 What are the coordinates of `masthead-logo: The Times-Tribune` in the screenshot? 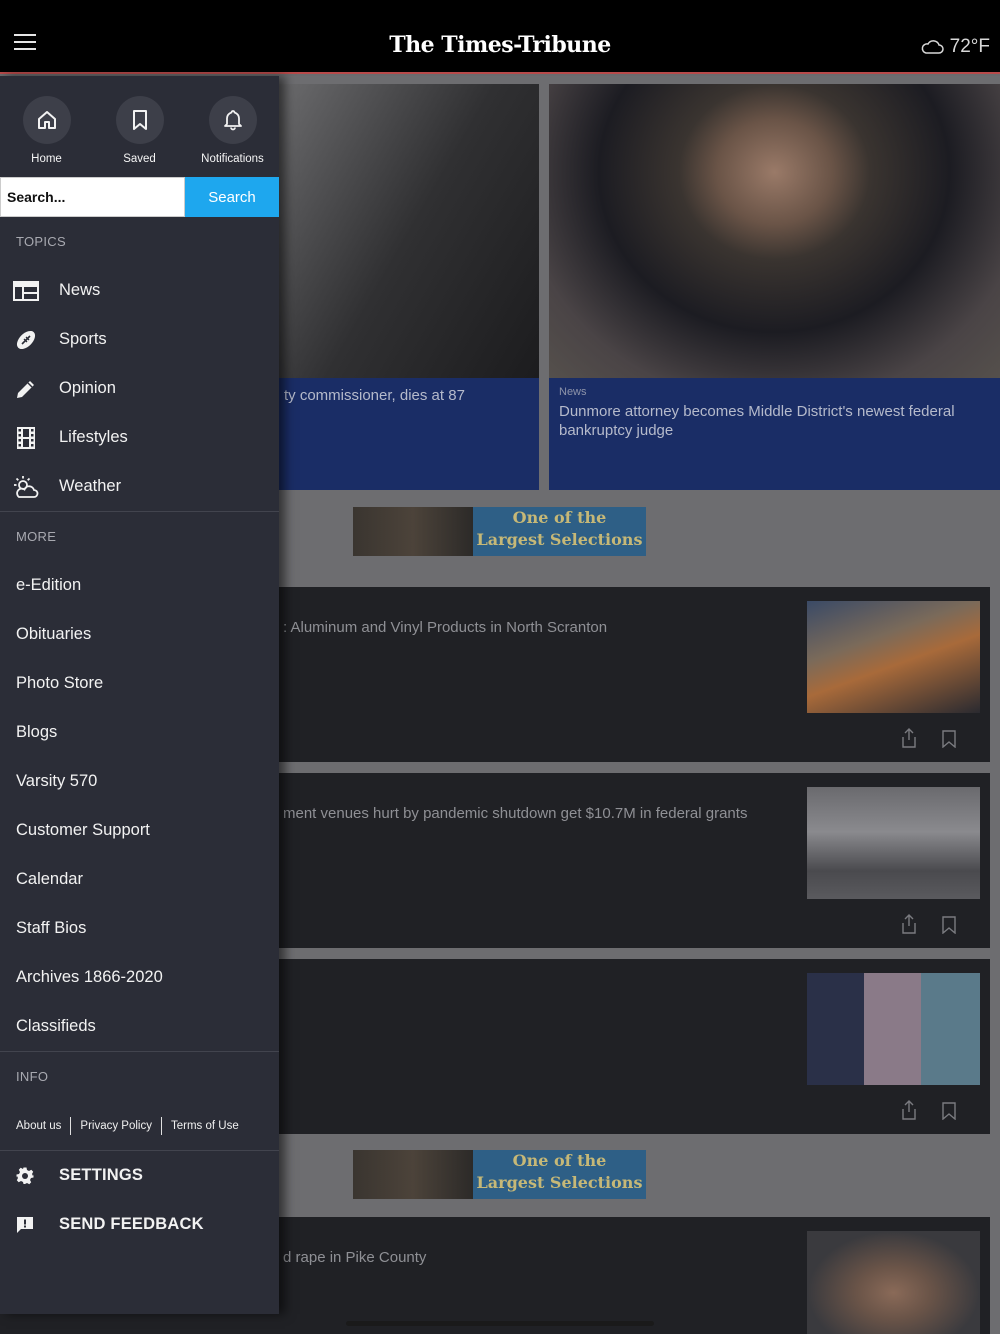 It's located at (500, 45).